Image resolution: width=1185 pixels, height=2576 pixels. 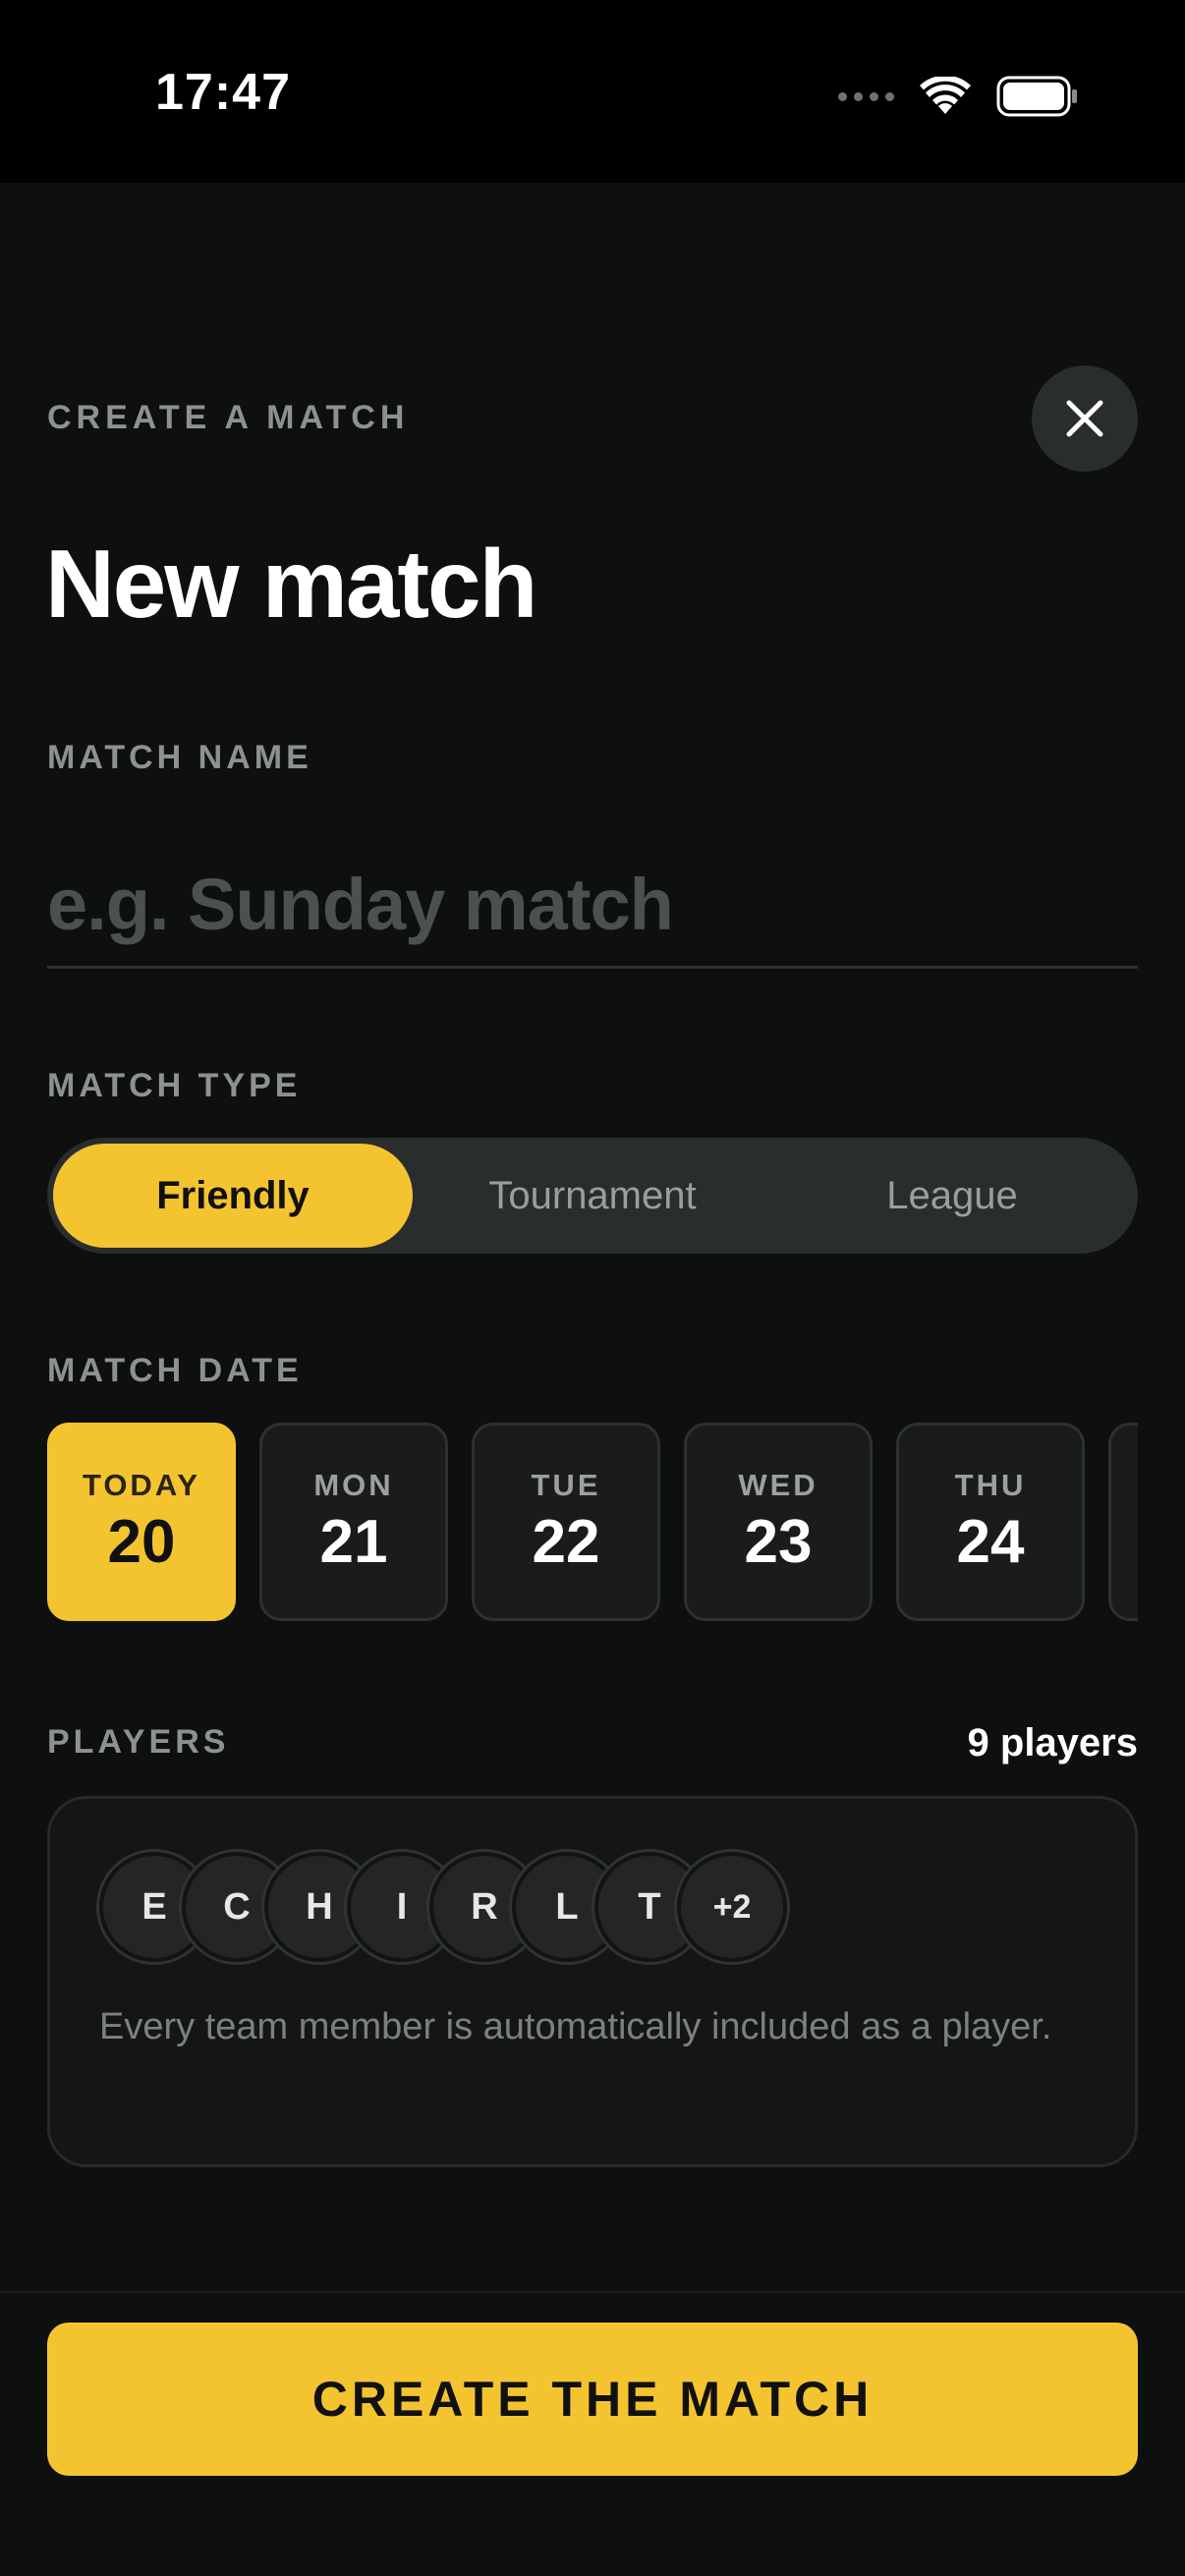 I want to click on match-type-friendly: Friendly, so click(x=233, y=1196).